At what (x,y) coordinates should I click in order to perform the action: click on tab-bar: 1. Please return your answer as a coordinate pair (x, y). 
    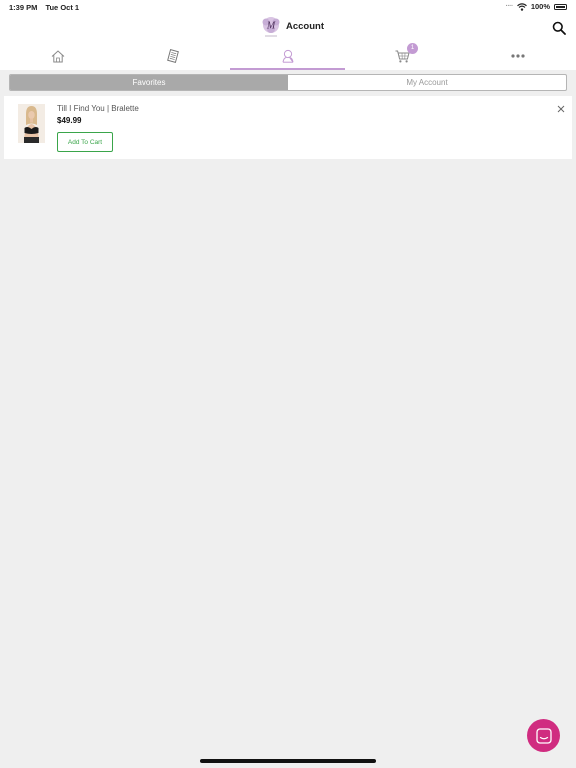
    Looking at the image, I should click on (288, 56).